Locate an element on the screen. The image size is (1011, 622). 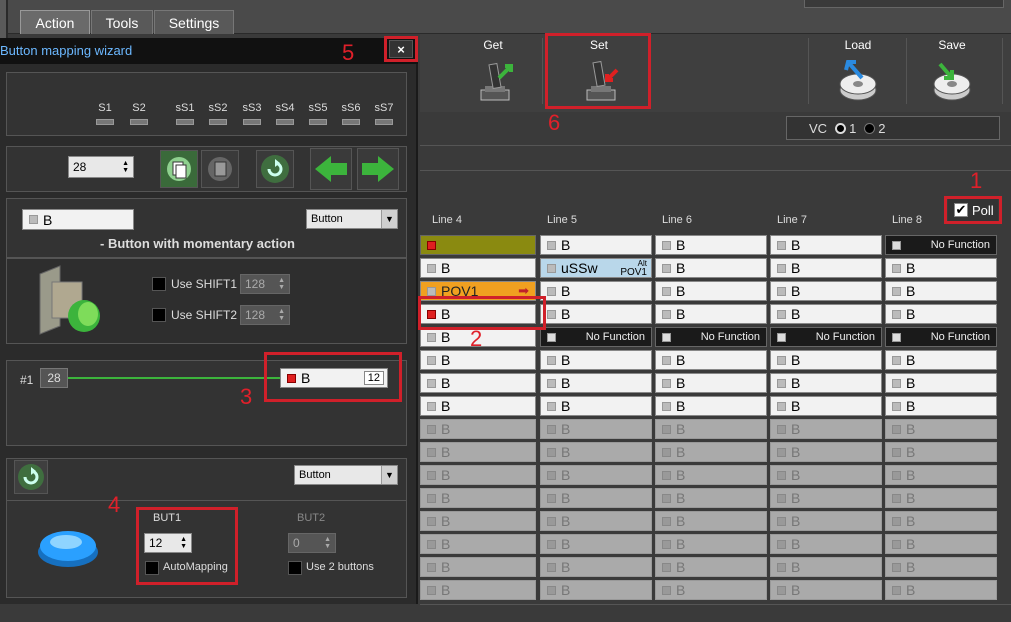
tab-settings: Settings is located at coordinates (194, 22).